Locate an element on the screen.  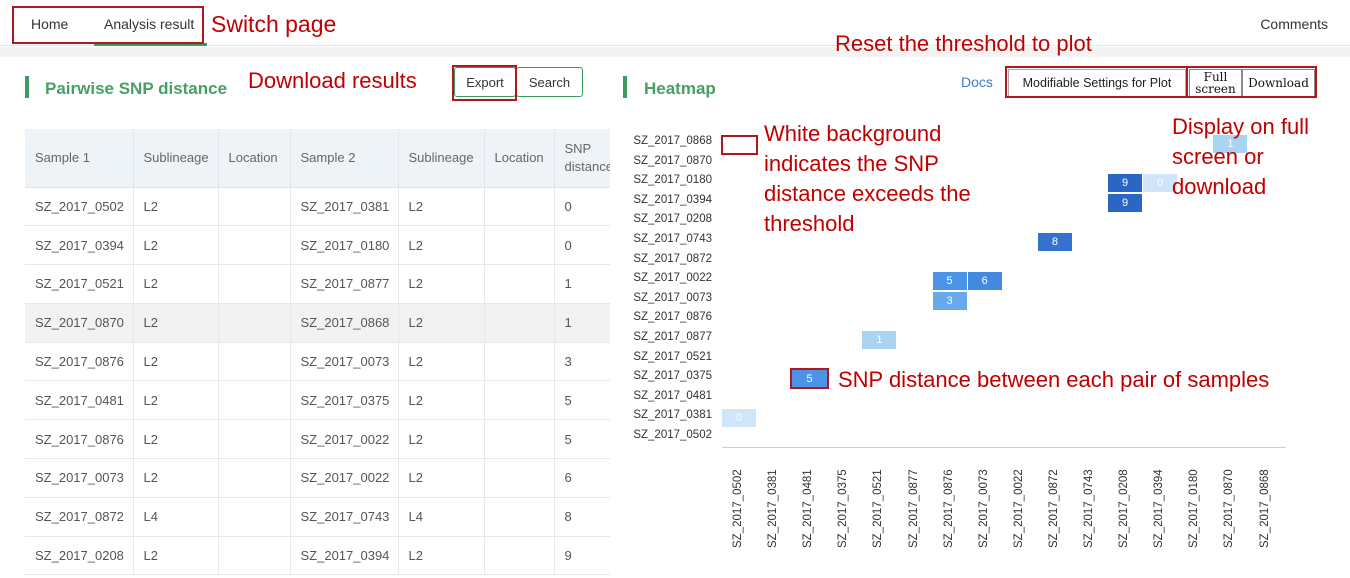
annotation-box-tools is located at coordinates (1251, 82).